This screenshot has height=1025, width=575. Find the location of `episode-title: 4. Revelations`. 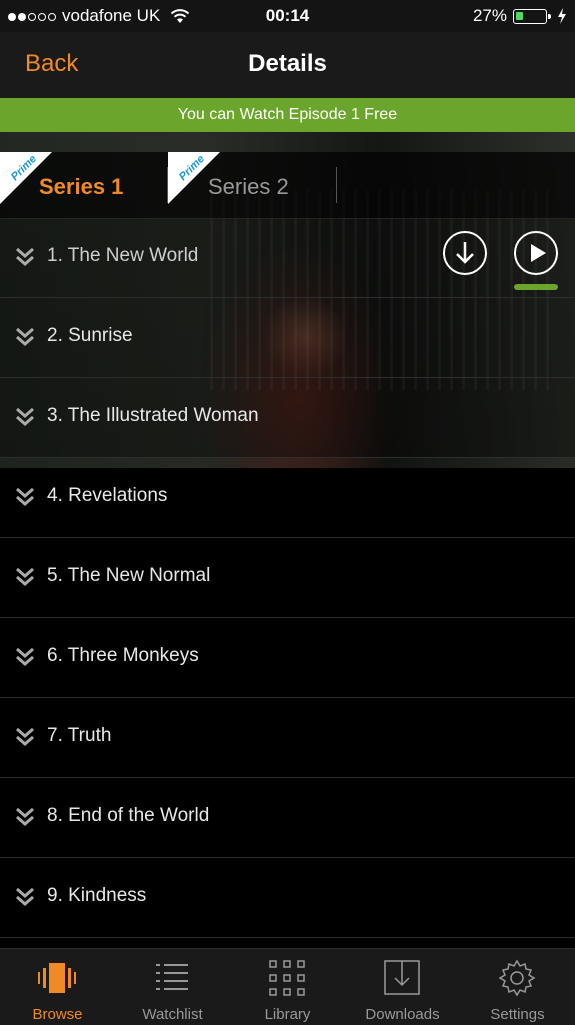

episode-title: 4. Revelations is located at coordinates (107, 495).